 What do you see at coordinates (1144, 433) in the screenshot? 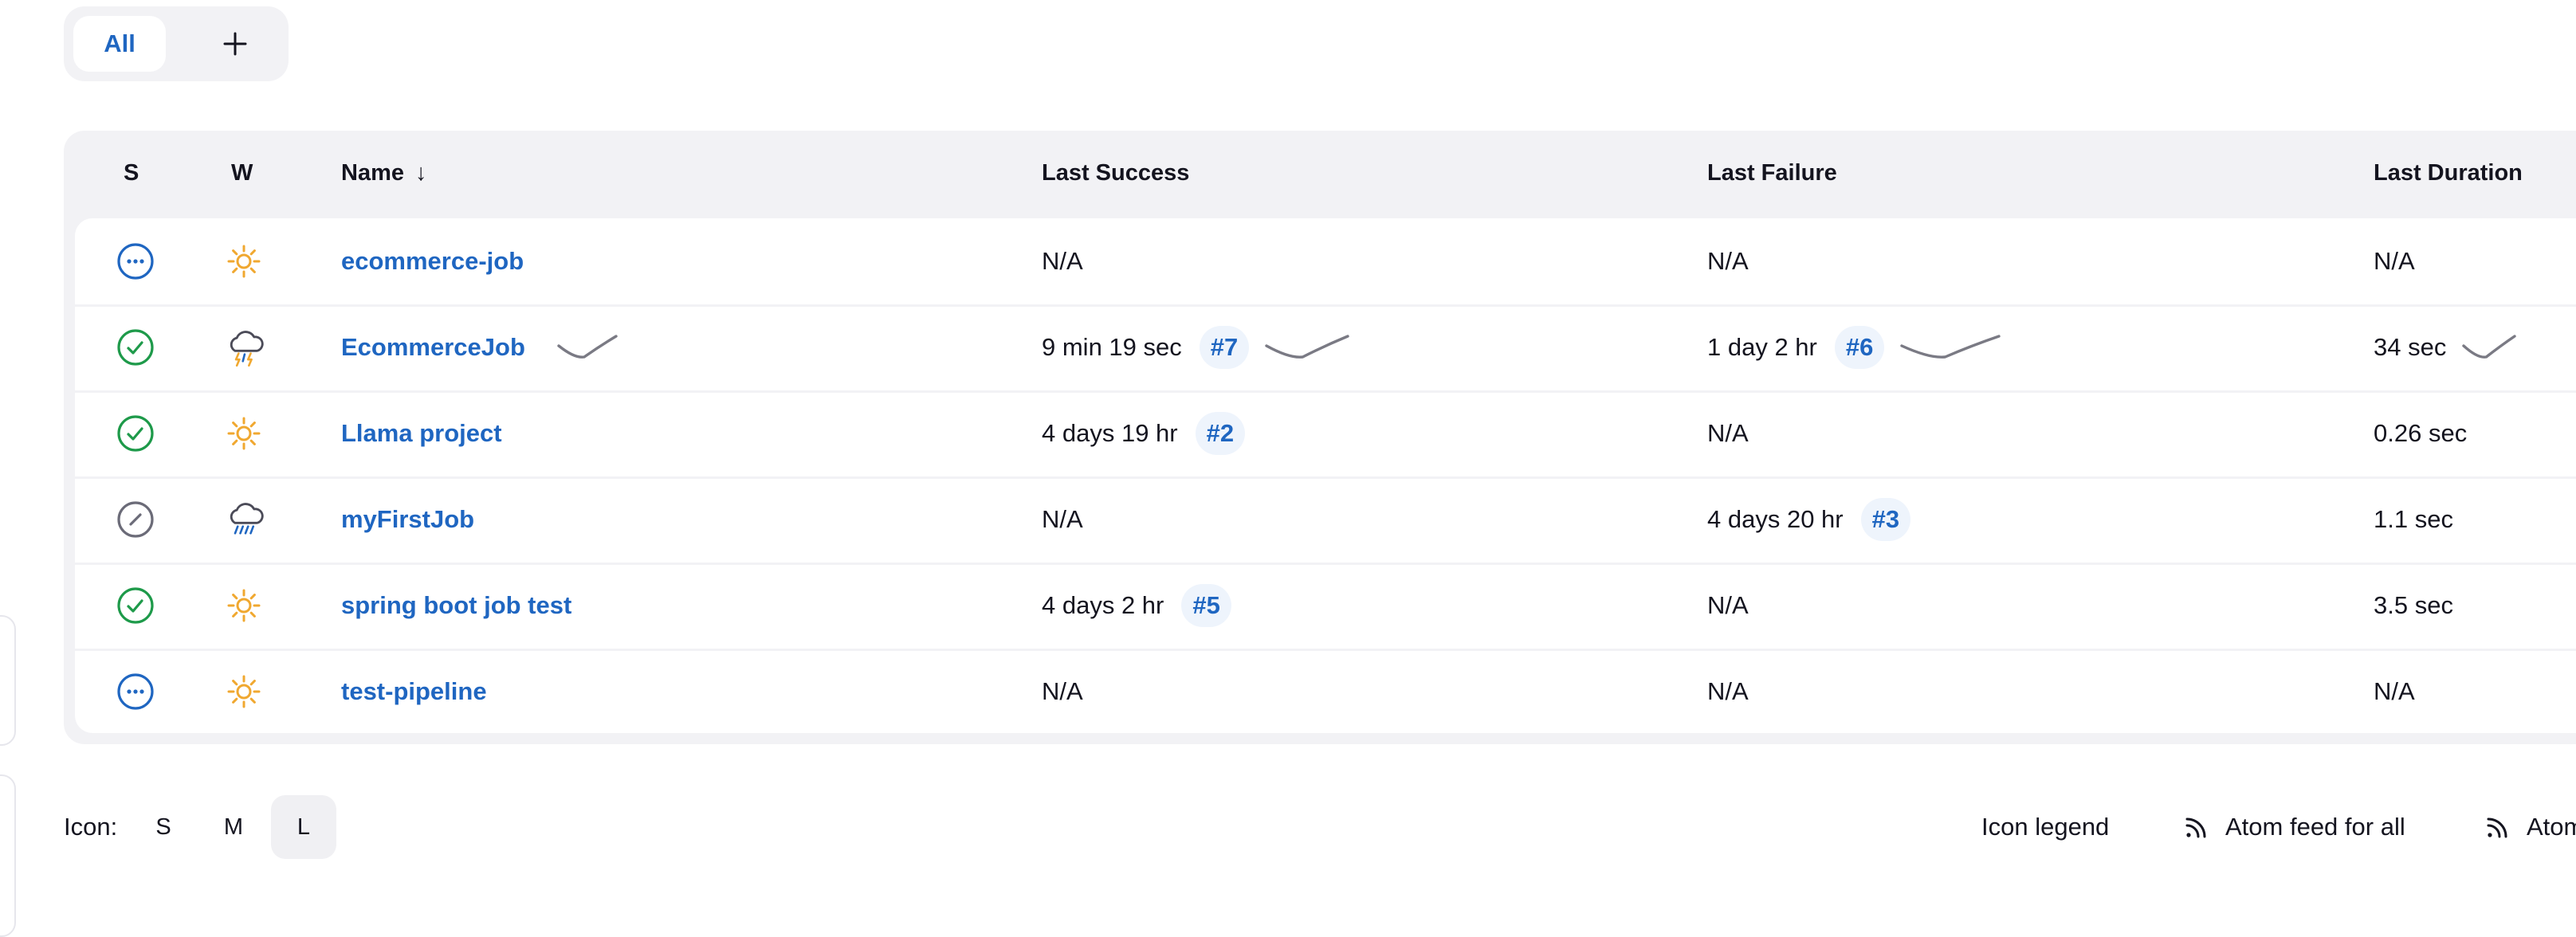
I see `last-success-cell: 4 days 19 hr #2` at bounding box center [1144, 433].